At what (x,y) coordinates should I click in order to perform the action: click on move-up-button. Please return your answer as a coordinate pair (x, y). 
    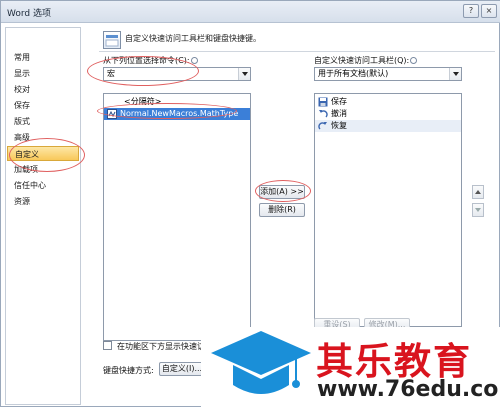
    Looking at the image, I should click on (478, 192).